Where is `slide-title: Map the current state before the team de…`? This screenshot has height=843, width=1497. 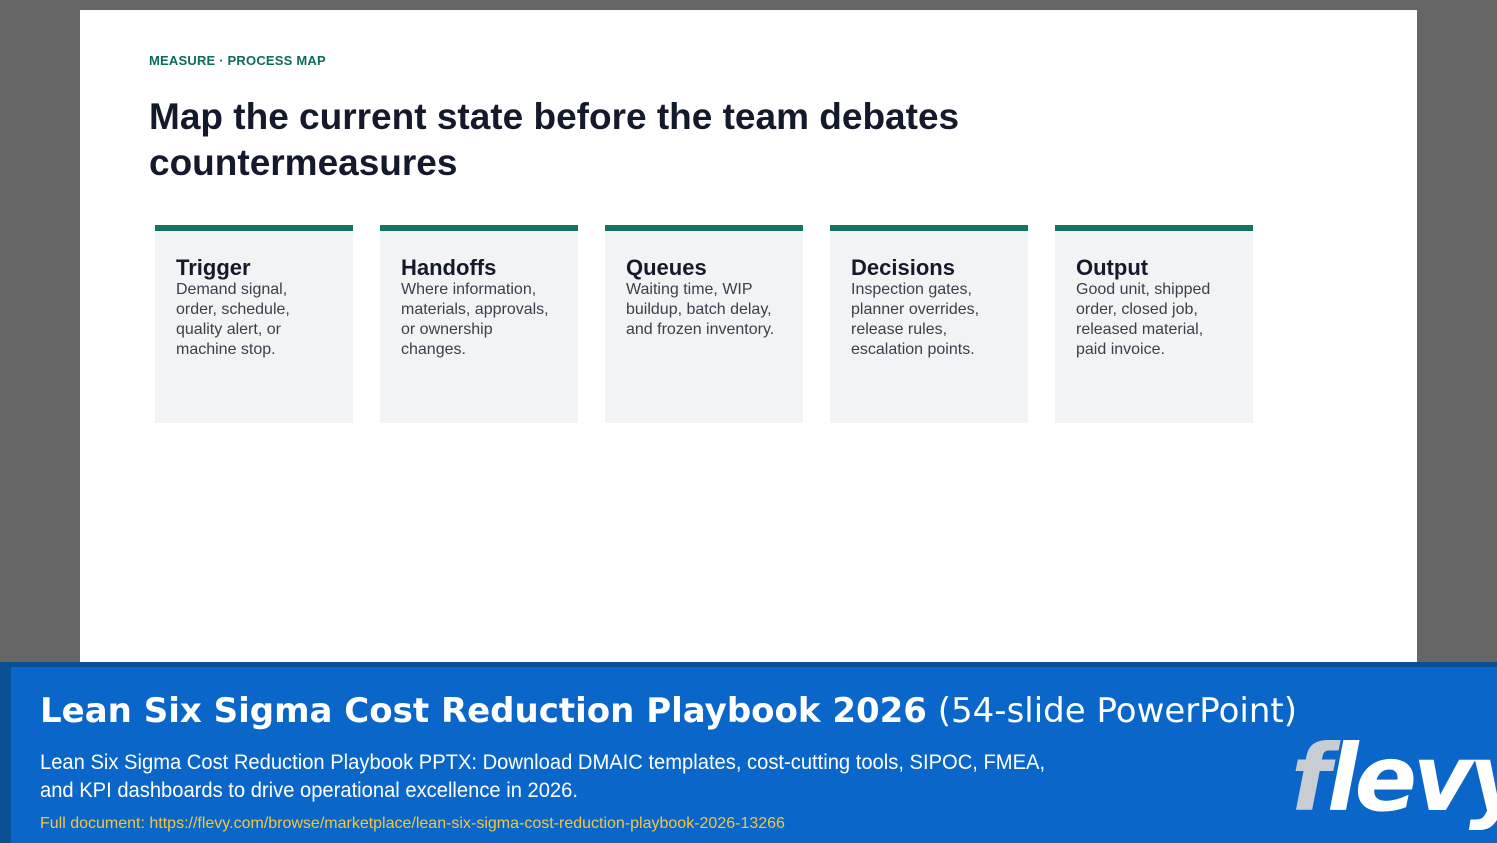
slide-title: Map the current state before the team de… is located at coordinates (554, 139).